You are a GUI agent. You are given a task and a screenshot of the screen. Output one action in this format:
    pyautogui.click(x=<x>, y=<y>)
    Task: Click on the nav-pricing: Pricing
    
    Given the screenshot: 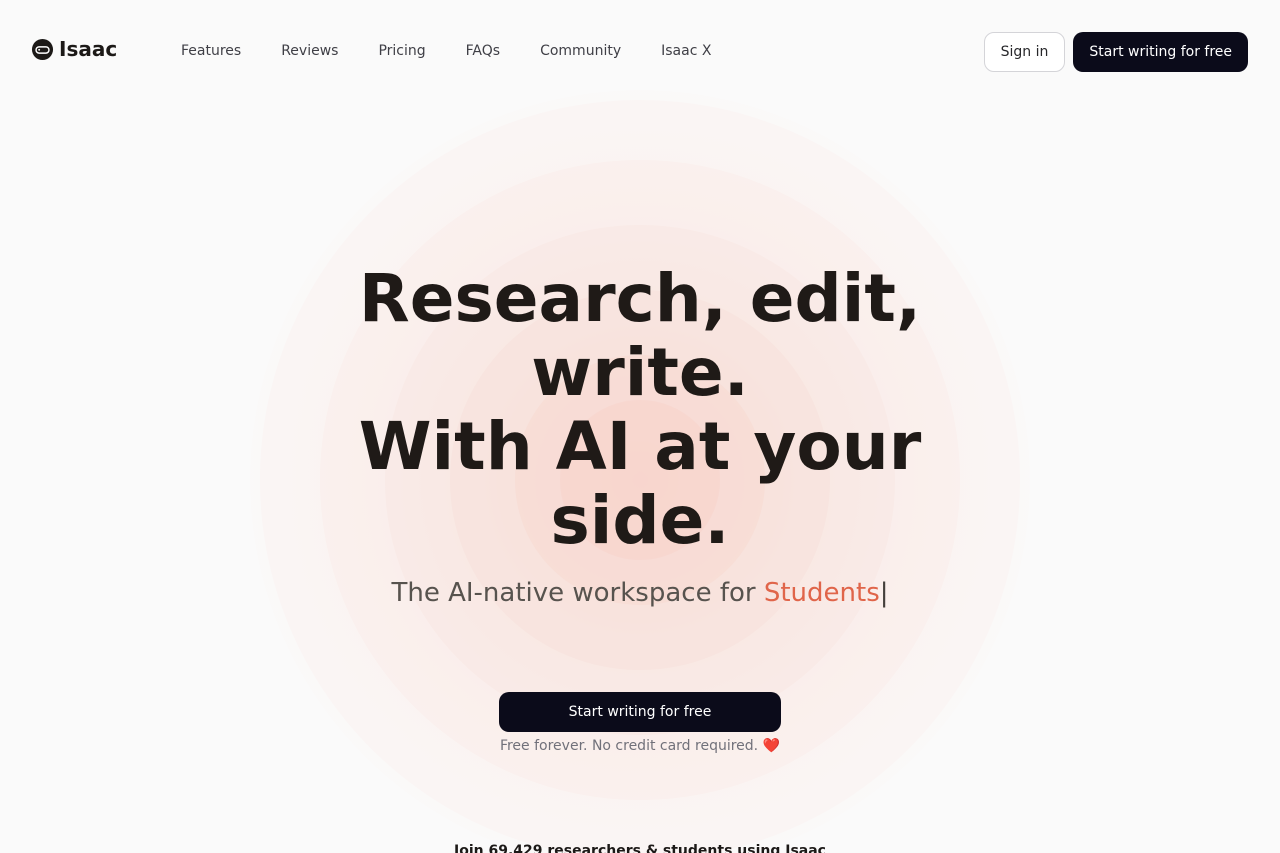 What is the action you would take?
    pyautogui.click(x=401, y=51)
    